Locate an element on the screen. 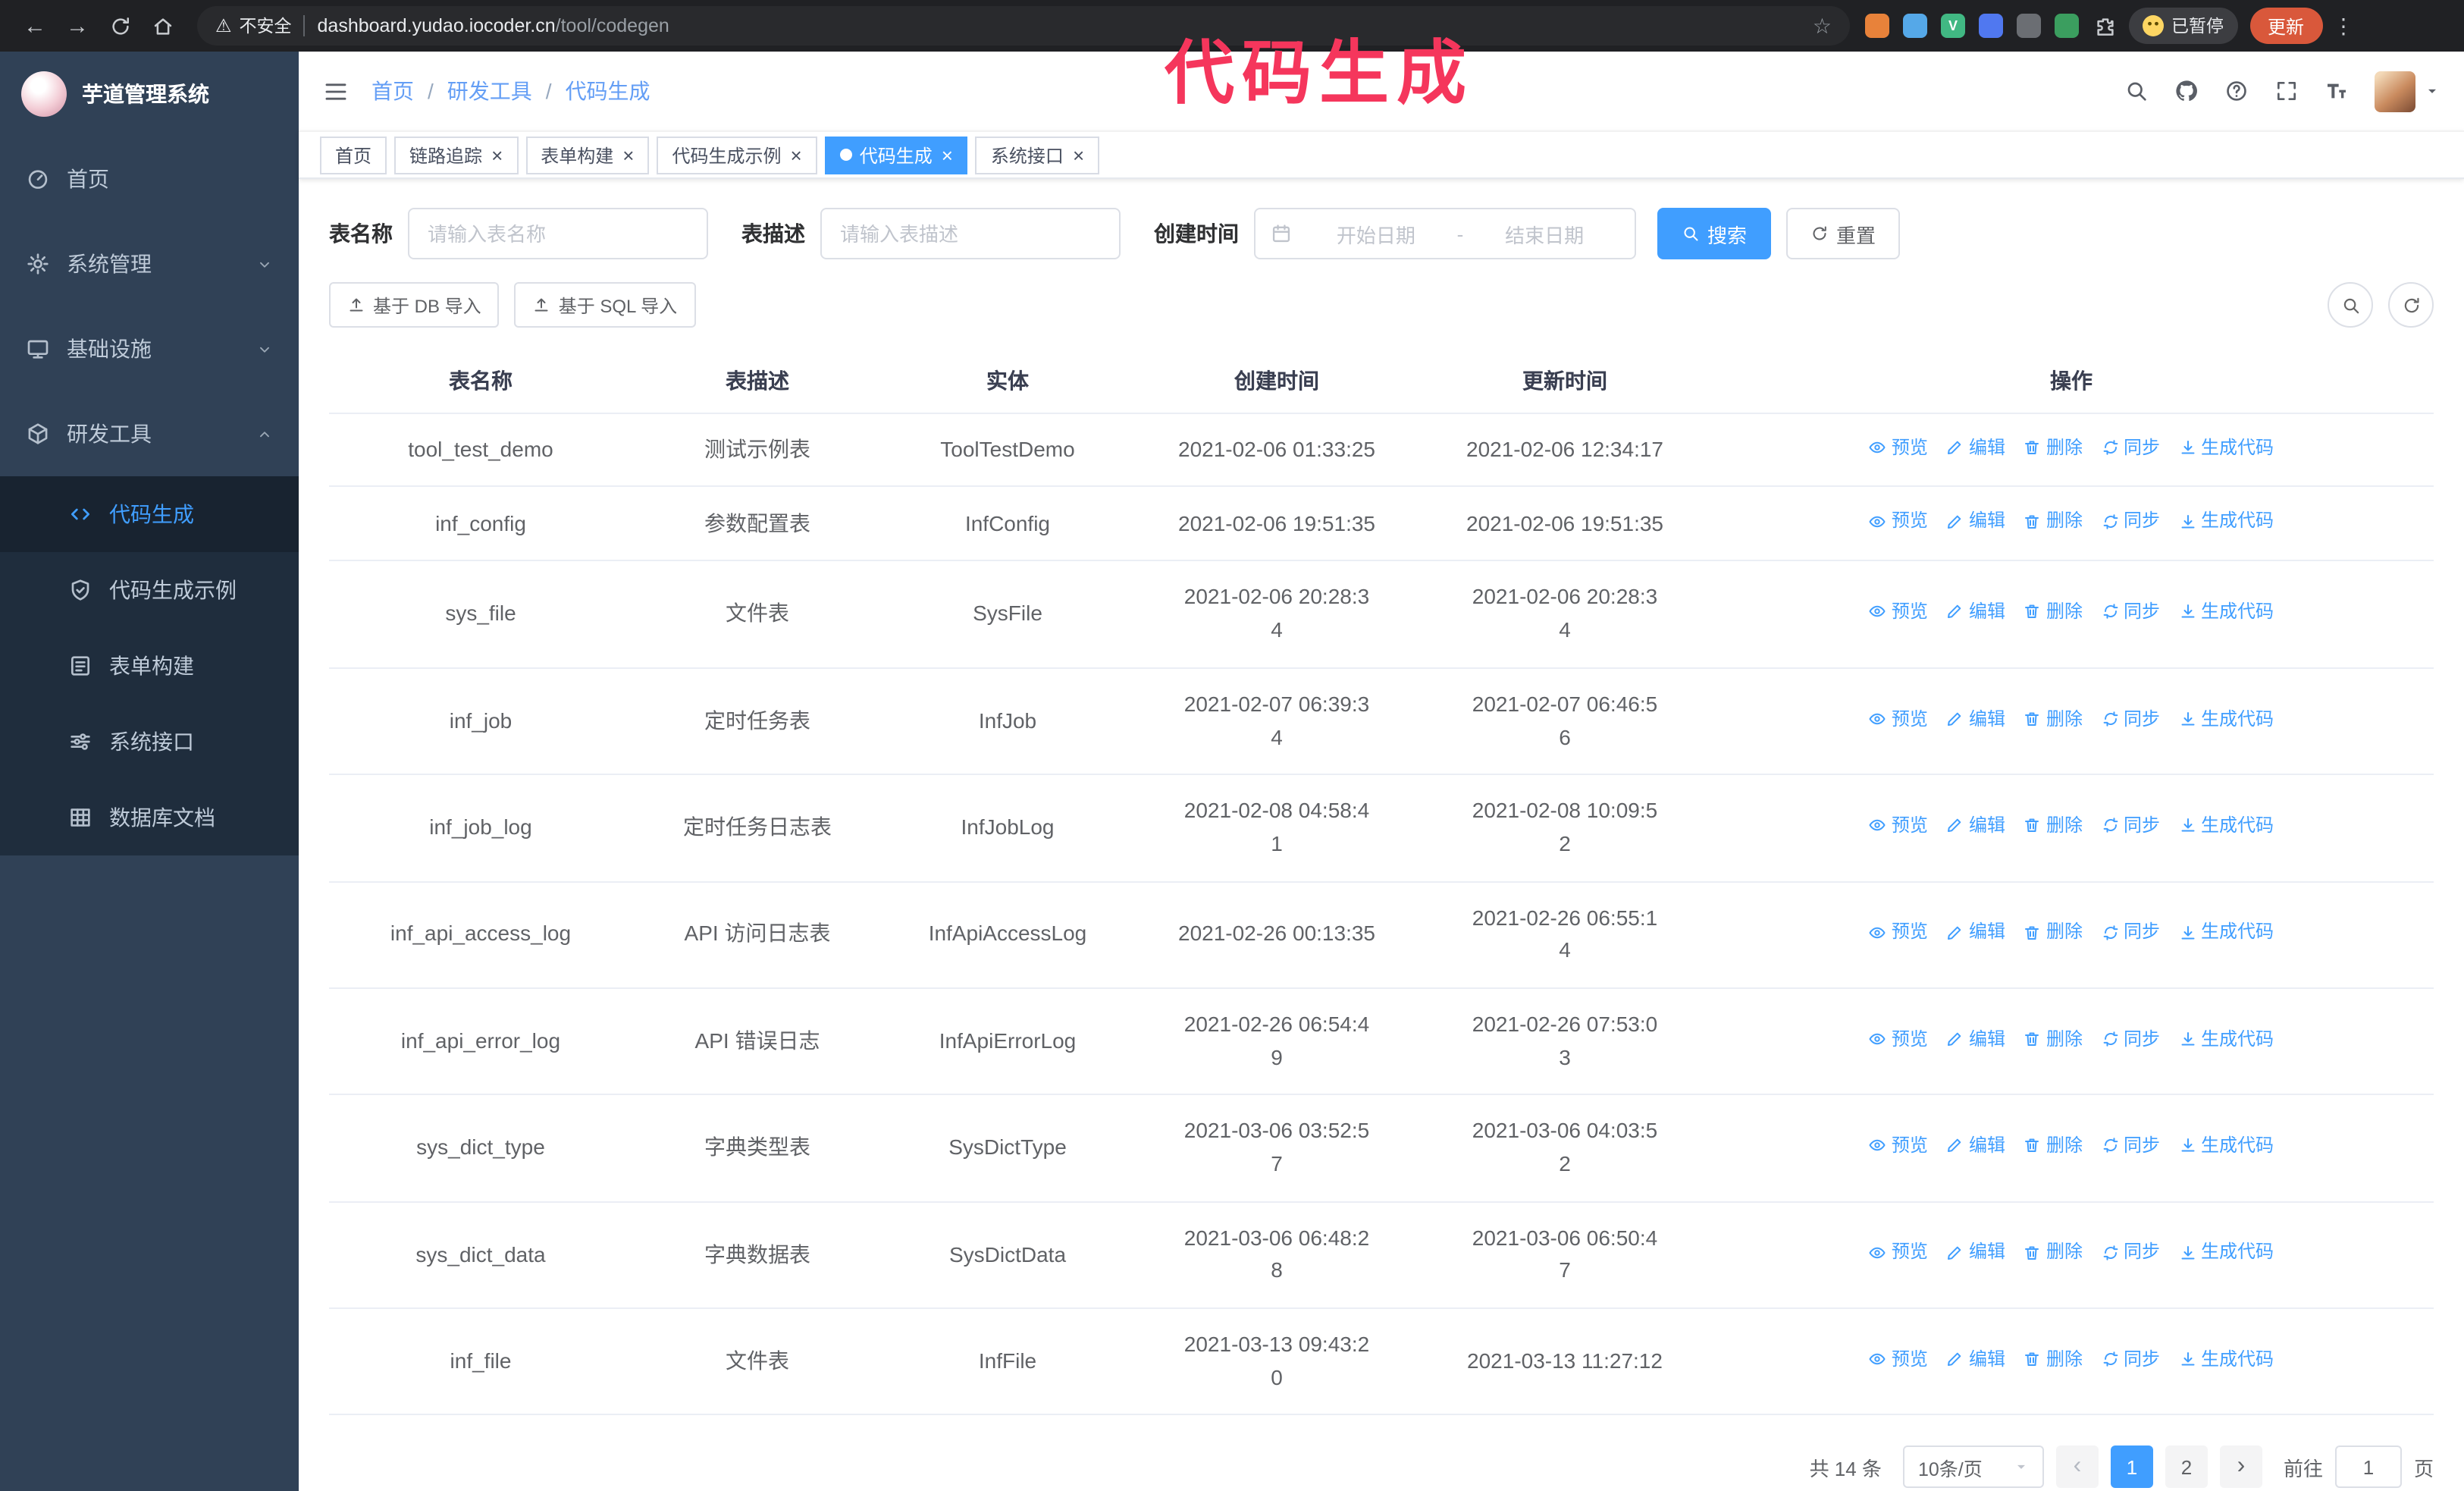 Image resolution: width=2464 pixels, height=1491 pixels. reload-icon is located at coordinates (120, 26).